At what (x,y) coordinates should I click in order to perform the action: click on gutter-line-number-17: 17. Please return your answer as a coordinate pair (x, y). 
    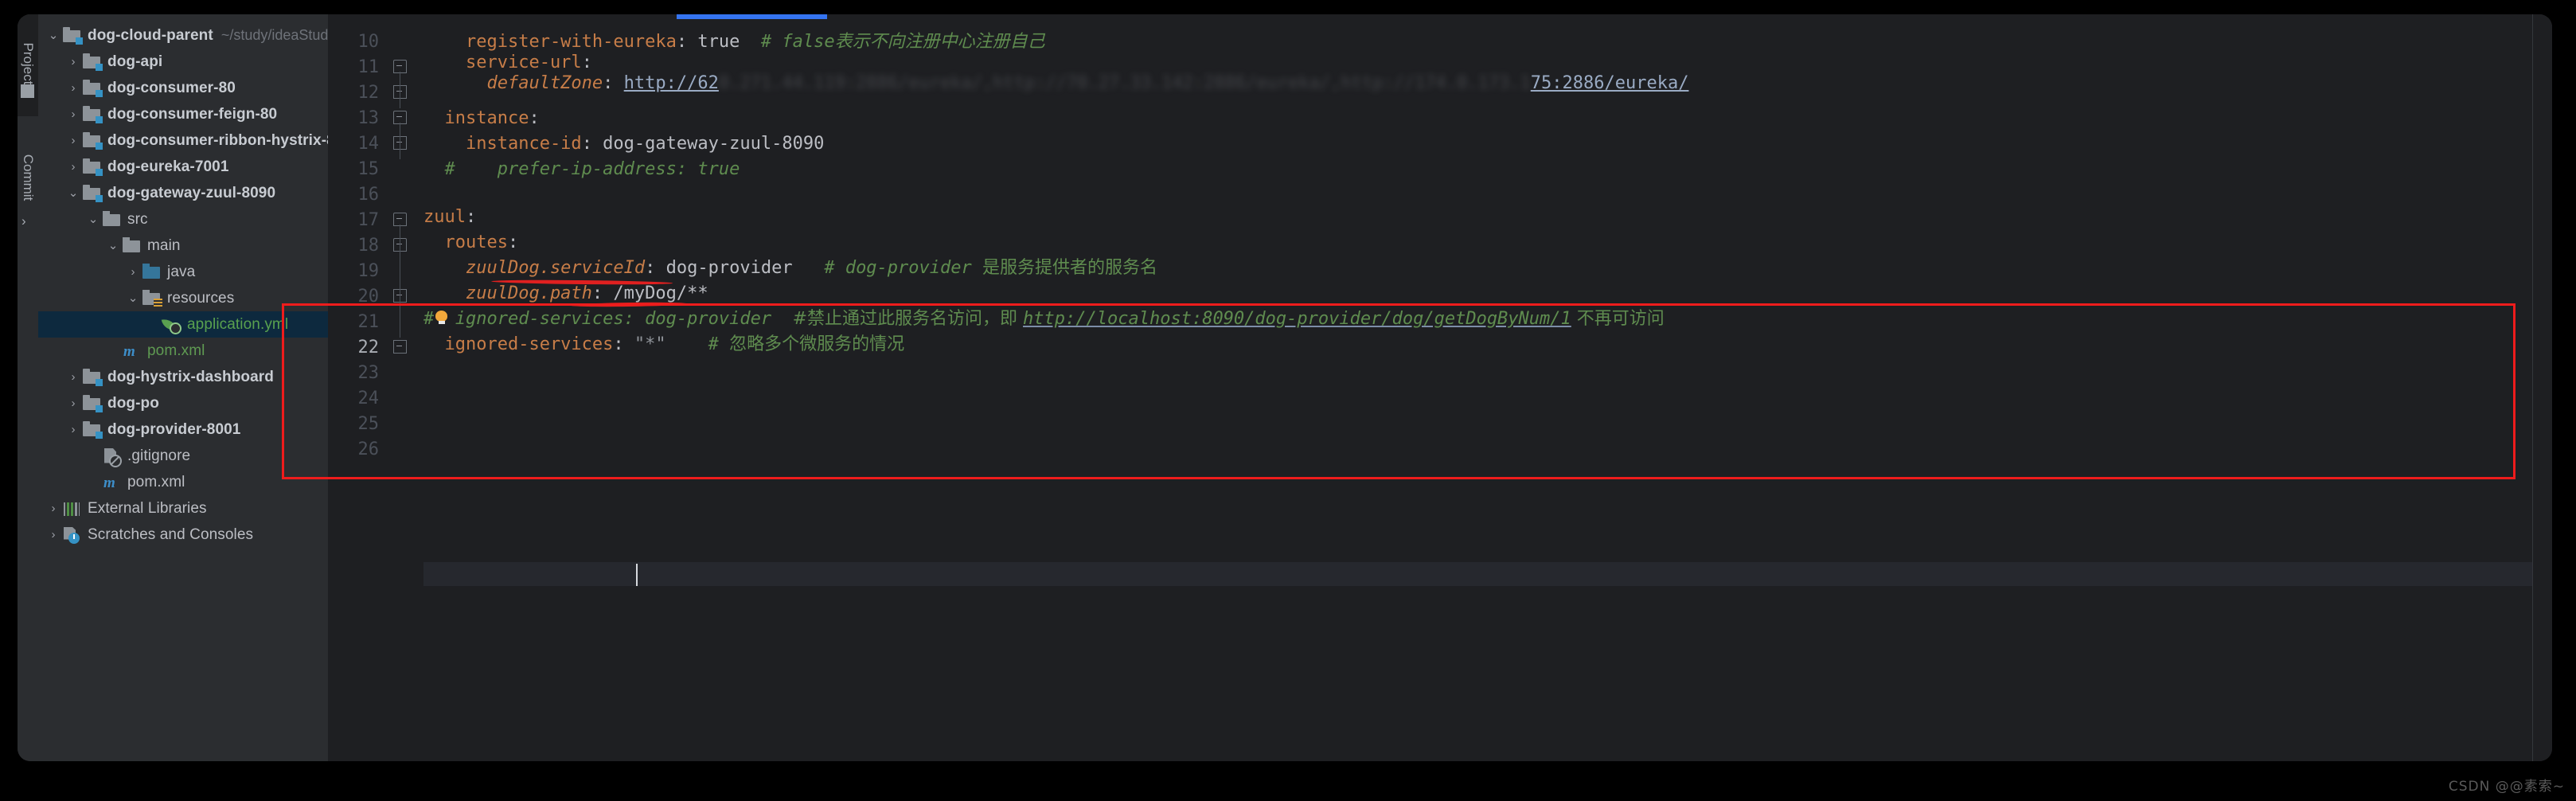
    Looking at the image, I should click on (368, 220).